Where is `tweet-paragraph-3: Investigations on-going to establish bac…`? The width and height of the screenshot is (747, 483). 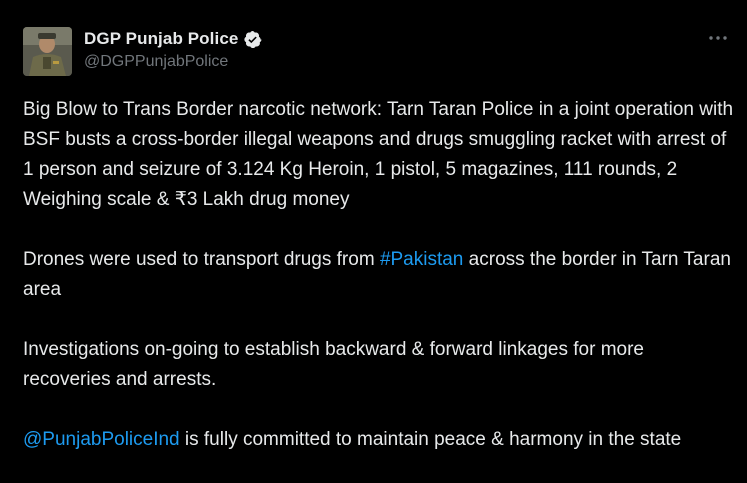 tweet-paragraph-3: Investigations on-going to establish bac… is located at coordinates (333, 364).